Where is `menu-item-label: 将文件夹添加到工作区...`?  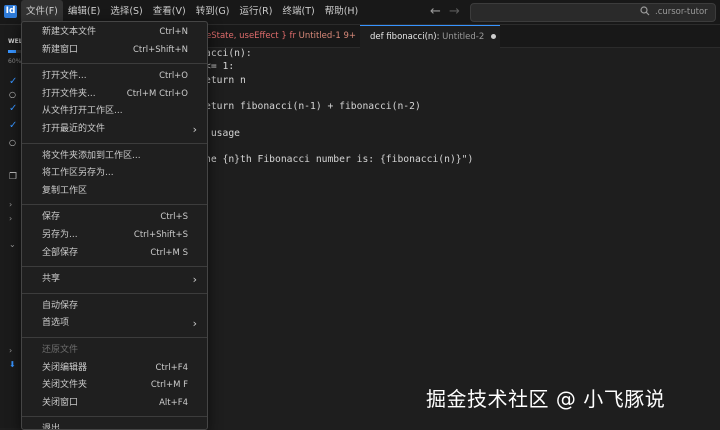
menu-item-label: 将文件夹添加到工作区... is located at coordinates (91, 155).